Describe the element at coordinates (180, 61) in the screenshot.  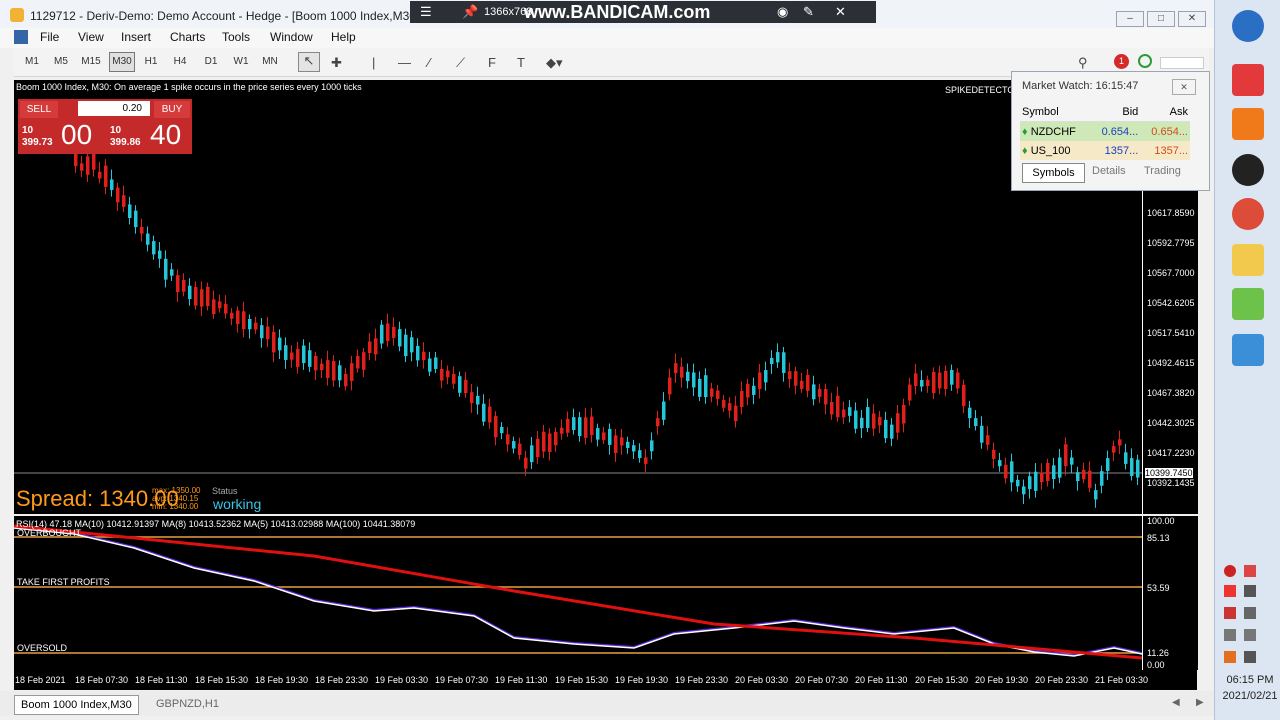
I see `timeframe-h4: H4` at that location.